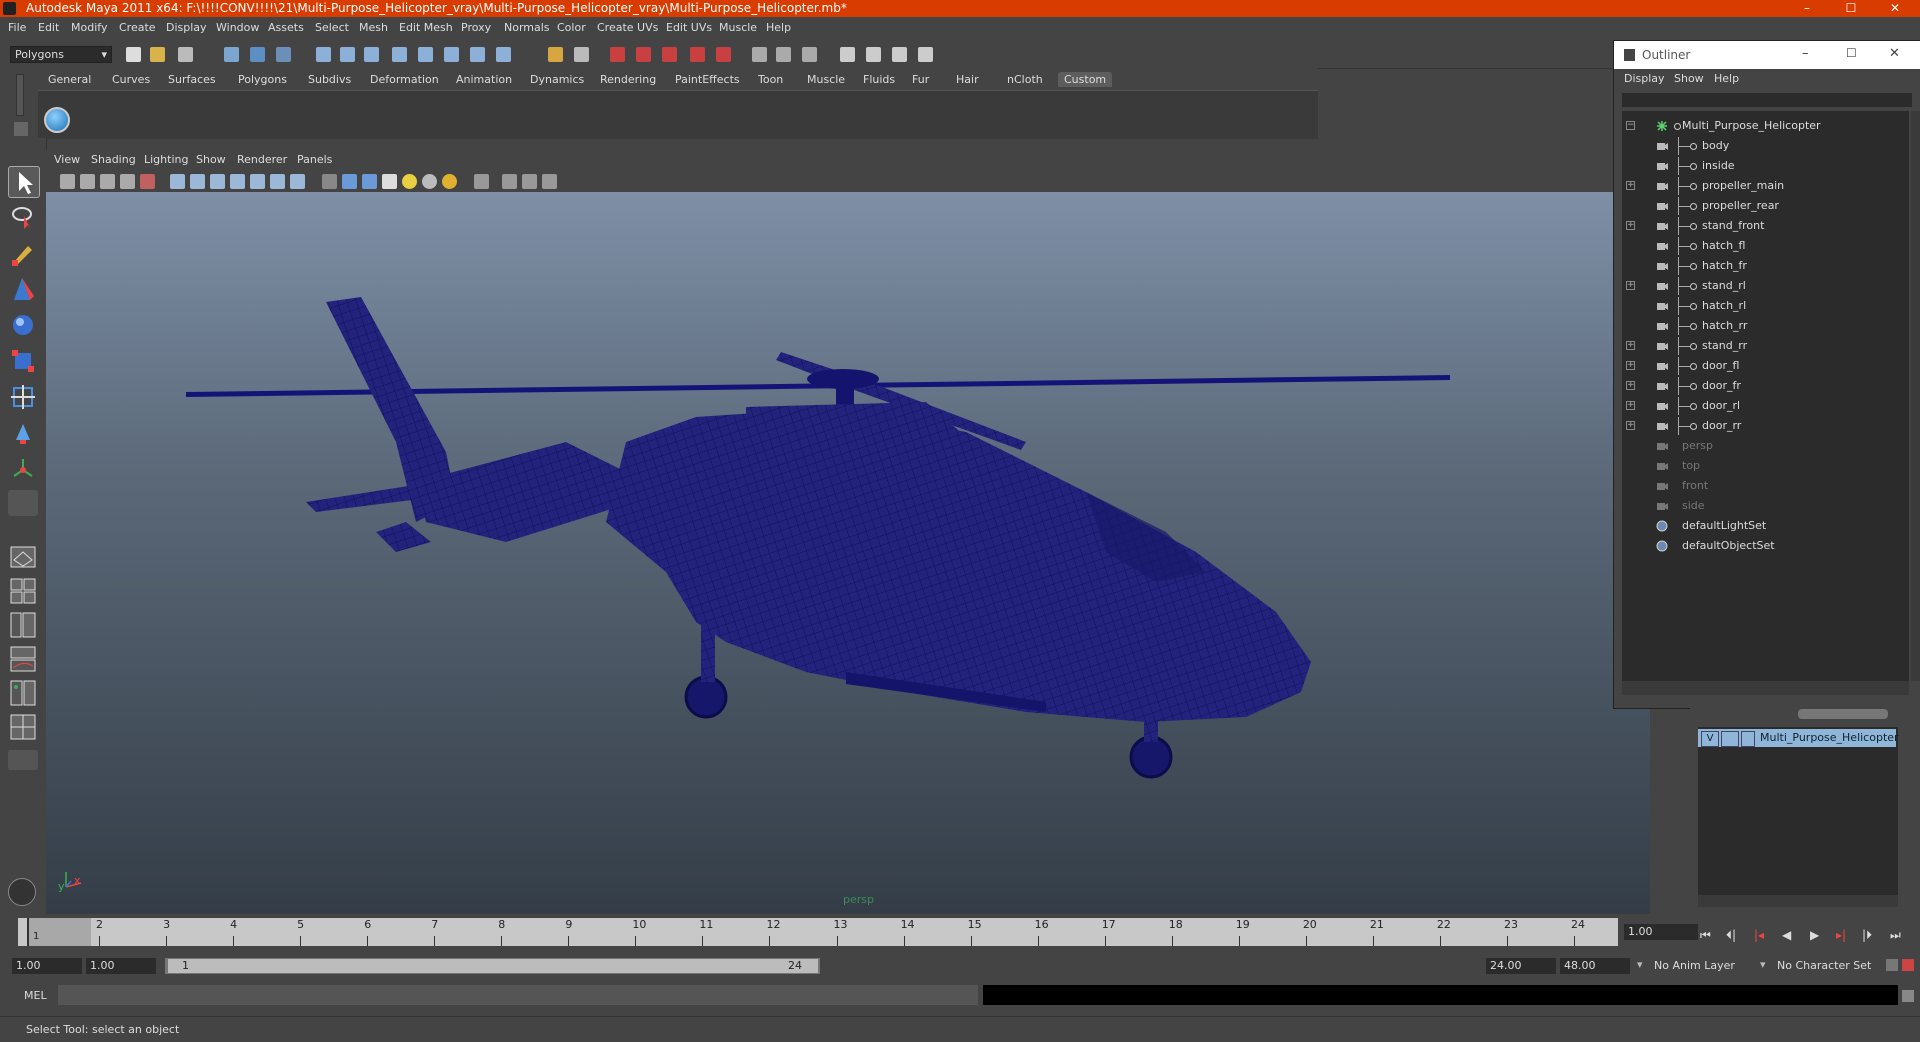 The height and width of the screenshot is (1042, 1920). I want to click on snap-point-icon, so click(669, 54).